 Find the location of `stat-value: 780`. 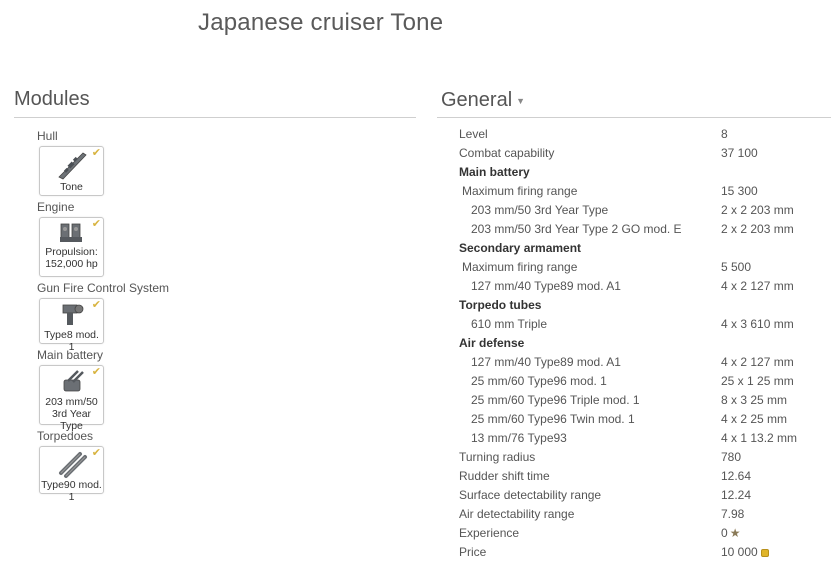

stat-value: 780 is located at coordinates (731, 457).